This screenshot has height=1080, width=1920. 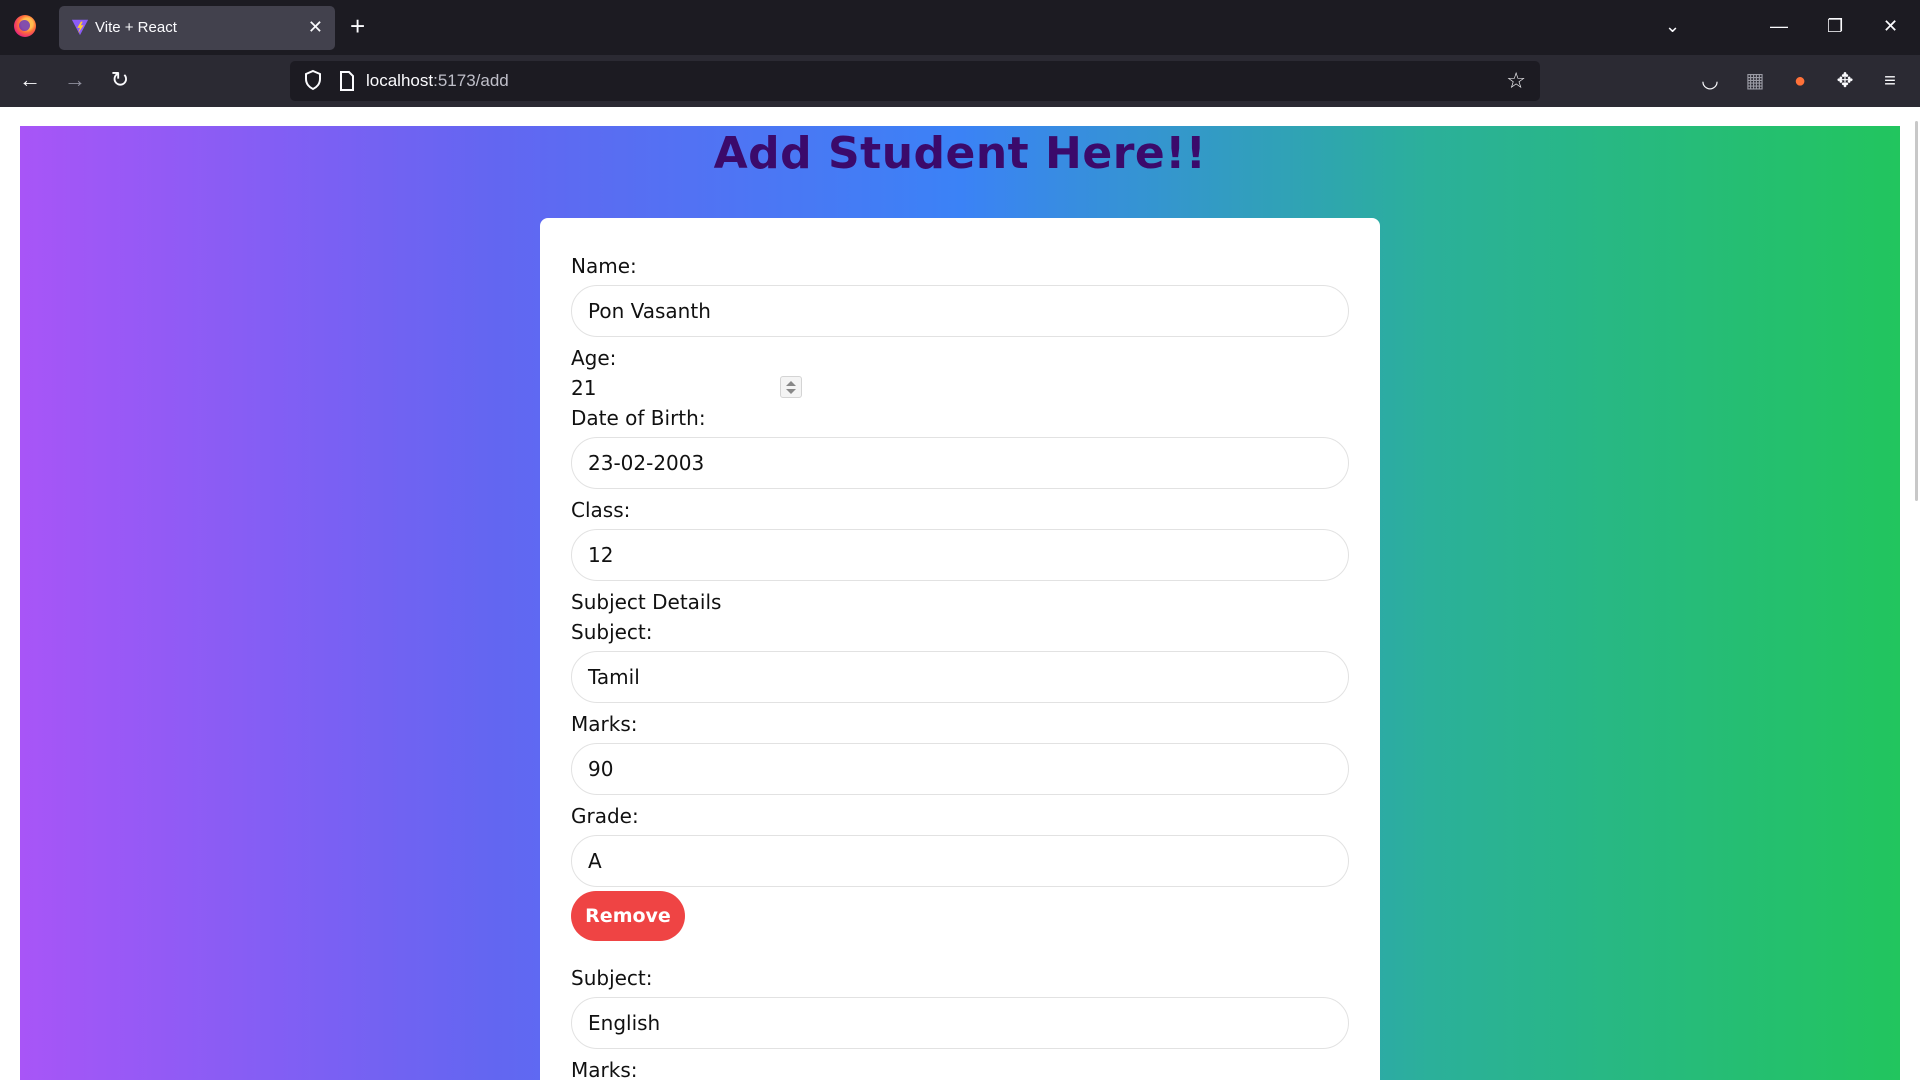 I want to click on menu-icon: ≡, so click(x=1890, y=81).